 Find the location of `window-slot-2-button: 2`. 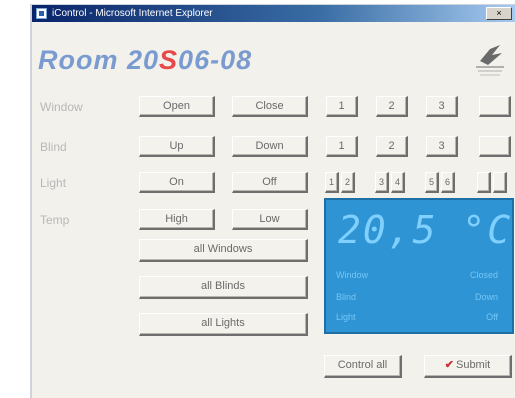

window-slot-2-button: 2 is located at coordinates (392, 106).